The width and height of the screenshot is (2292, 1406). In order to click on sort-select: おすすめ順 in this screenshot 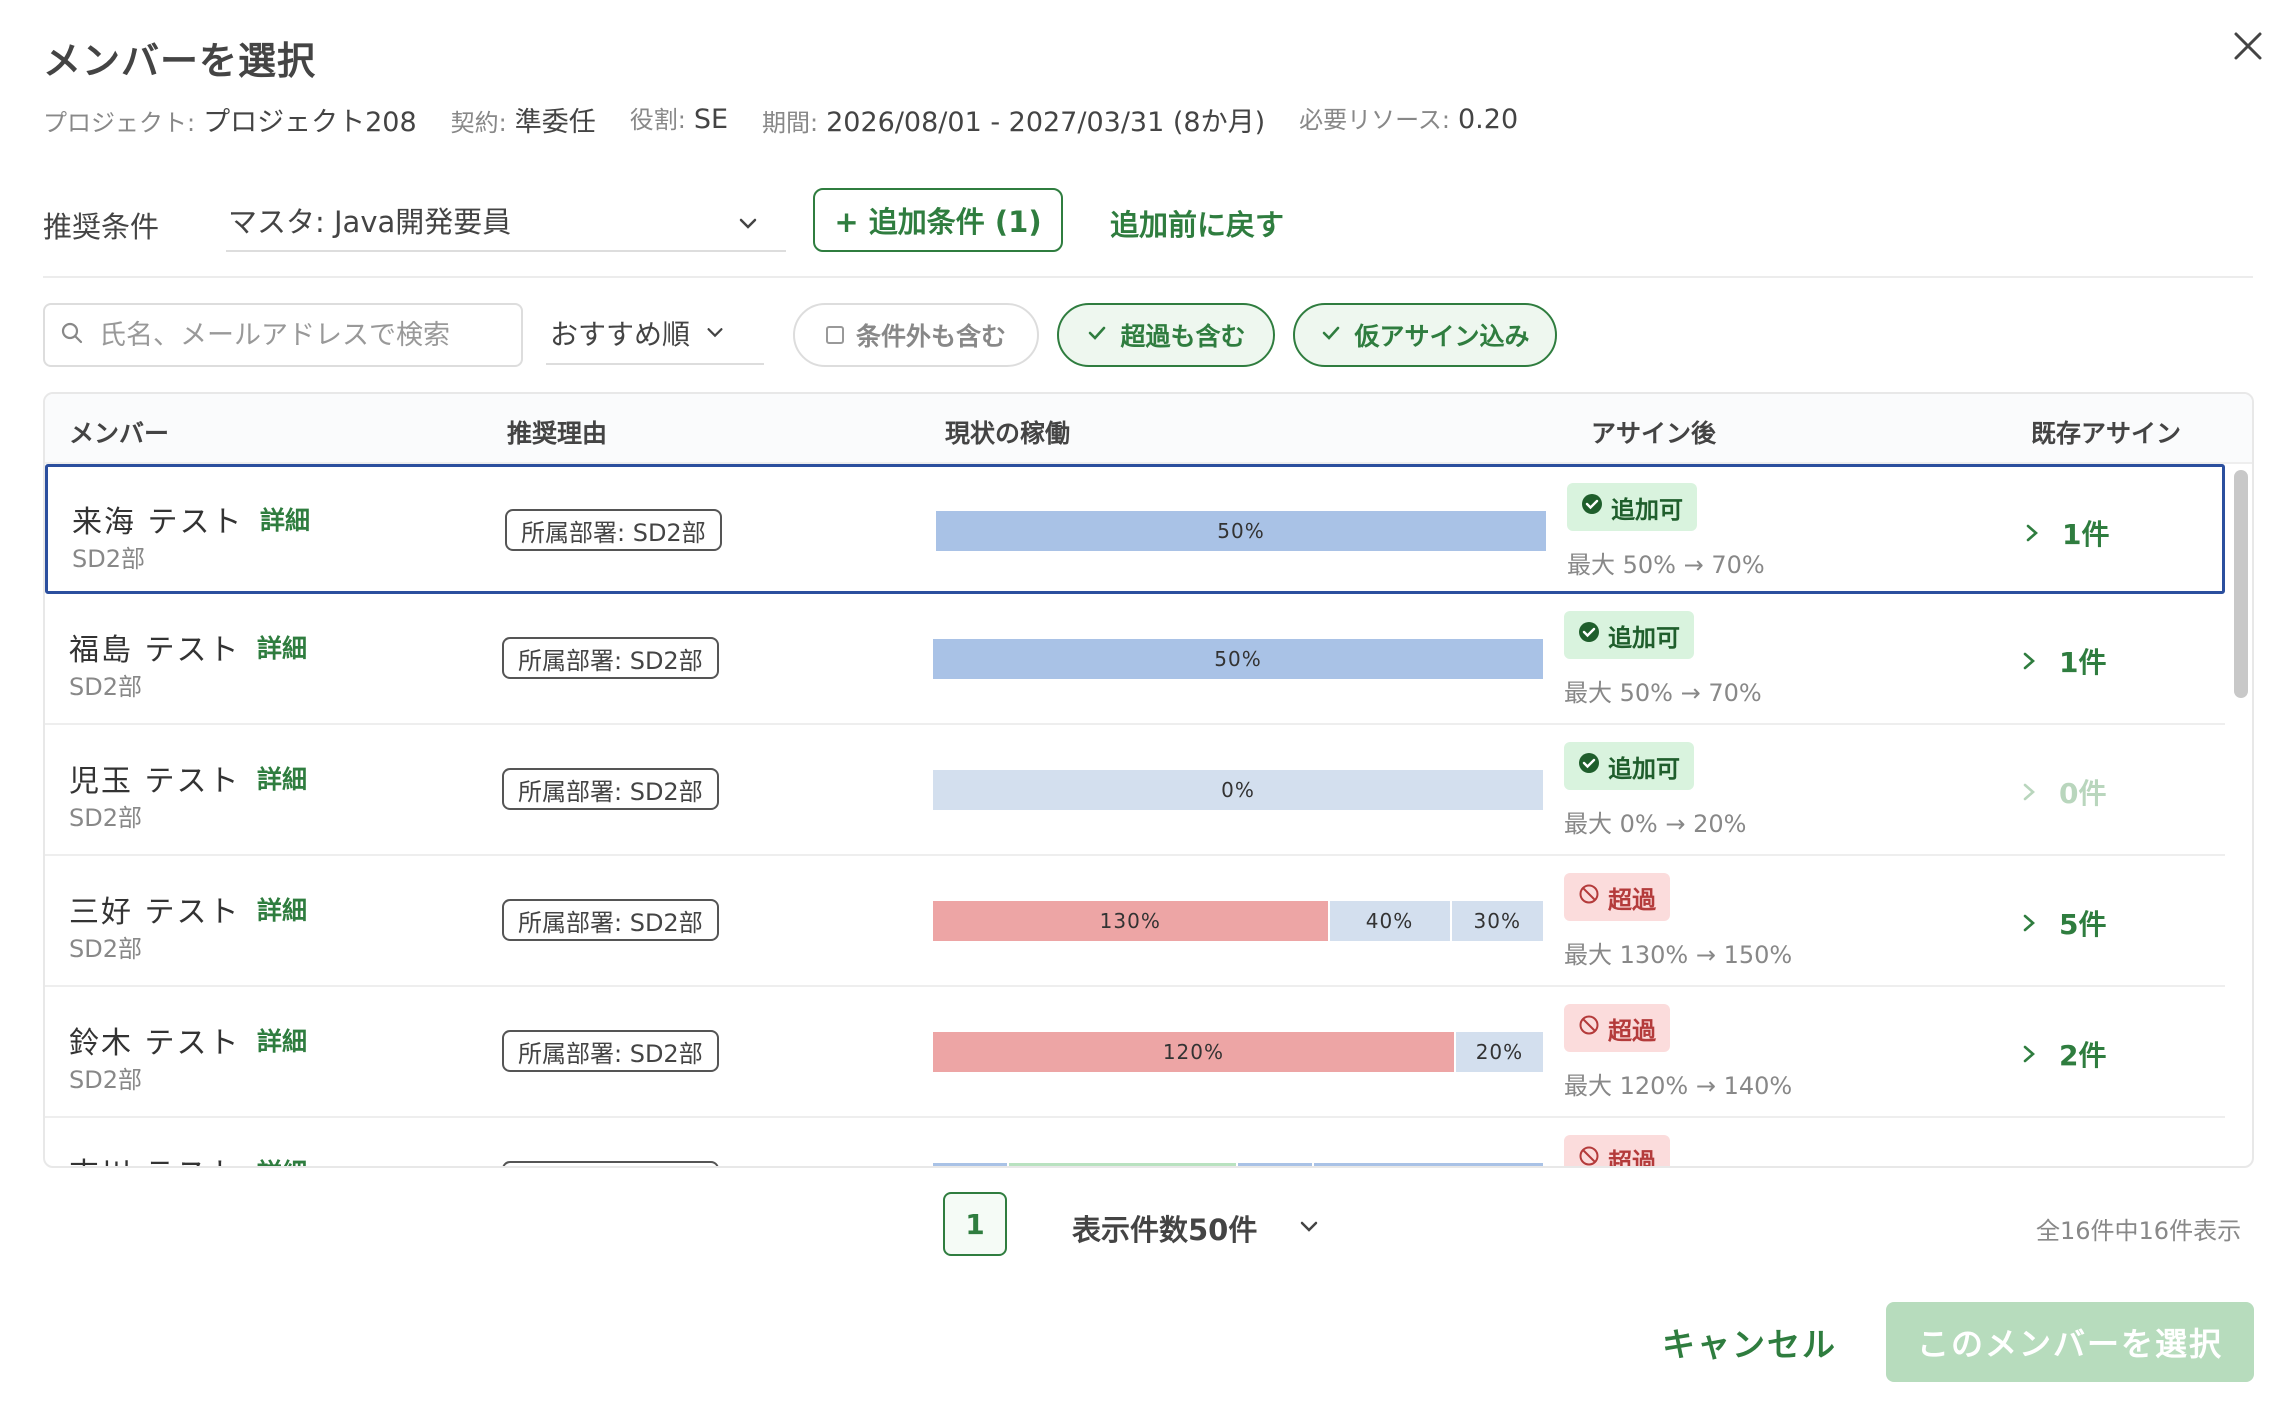, I will do `click(655, 334)`.